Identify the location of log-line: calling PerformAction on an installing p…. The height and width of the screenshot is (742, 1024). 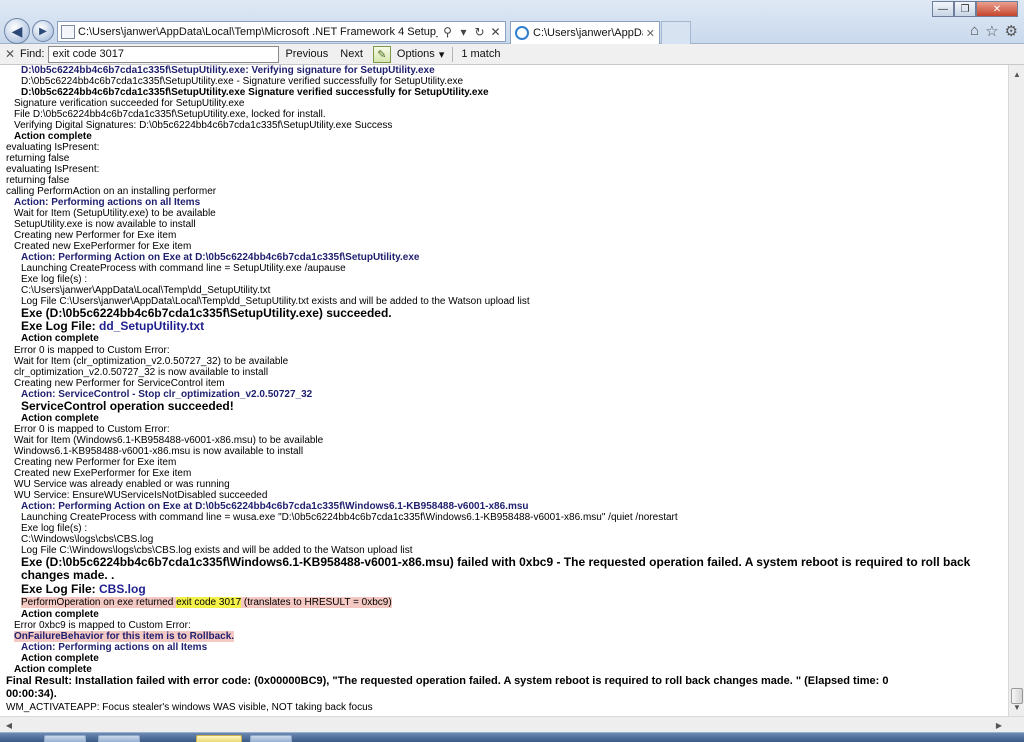
(111, 191).